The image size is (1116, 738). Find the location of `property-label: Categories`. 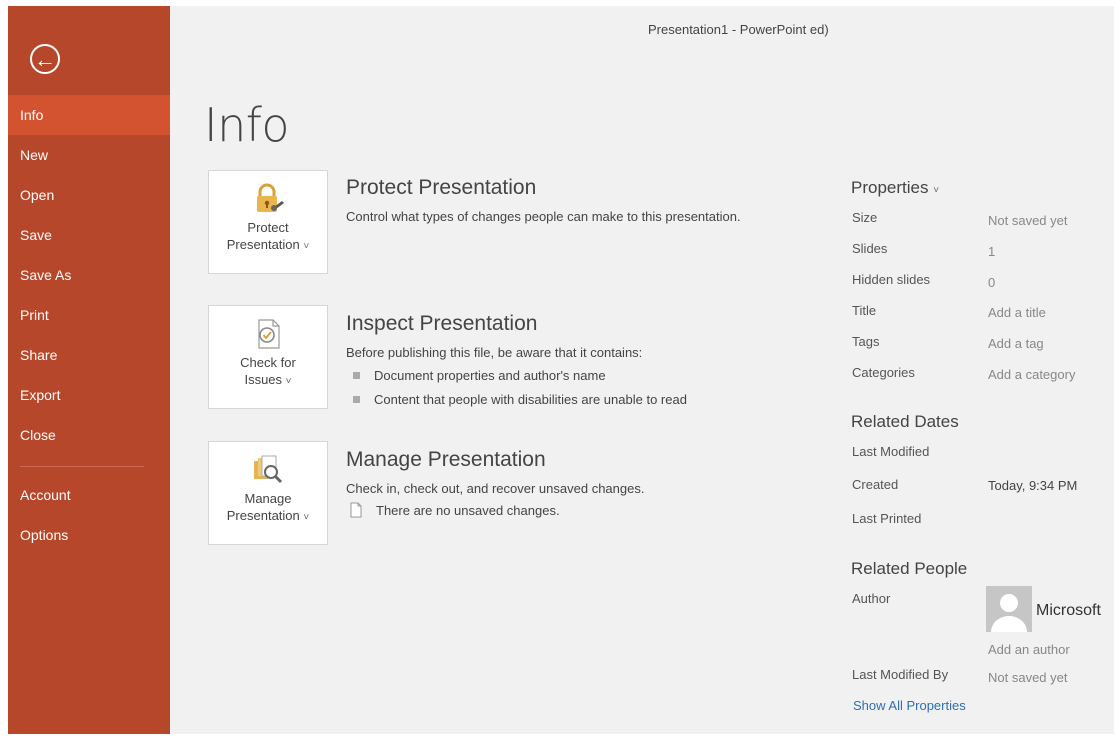

property-label: Categories is located at coordinates (883, 372).